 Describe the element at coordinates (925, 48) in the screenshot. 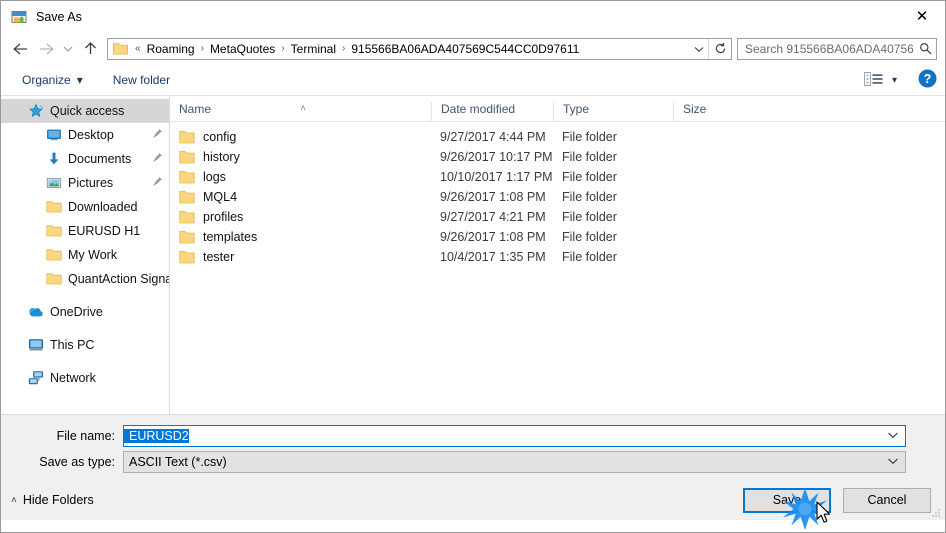

I see `search-icon` at that location.